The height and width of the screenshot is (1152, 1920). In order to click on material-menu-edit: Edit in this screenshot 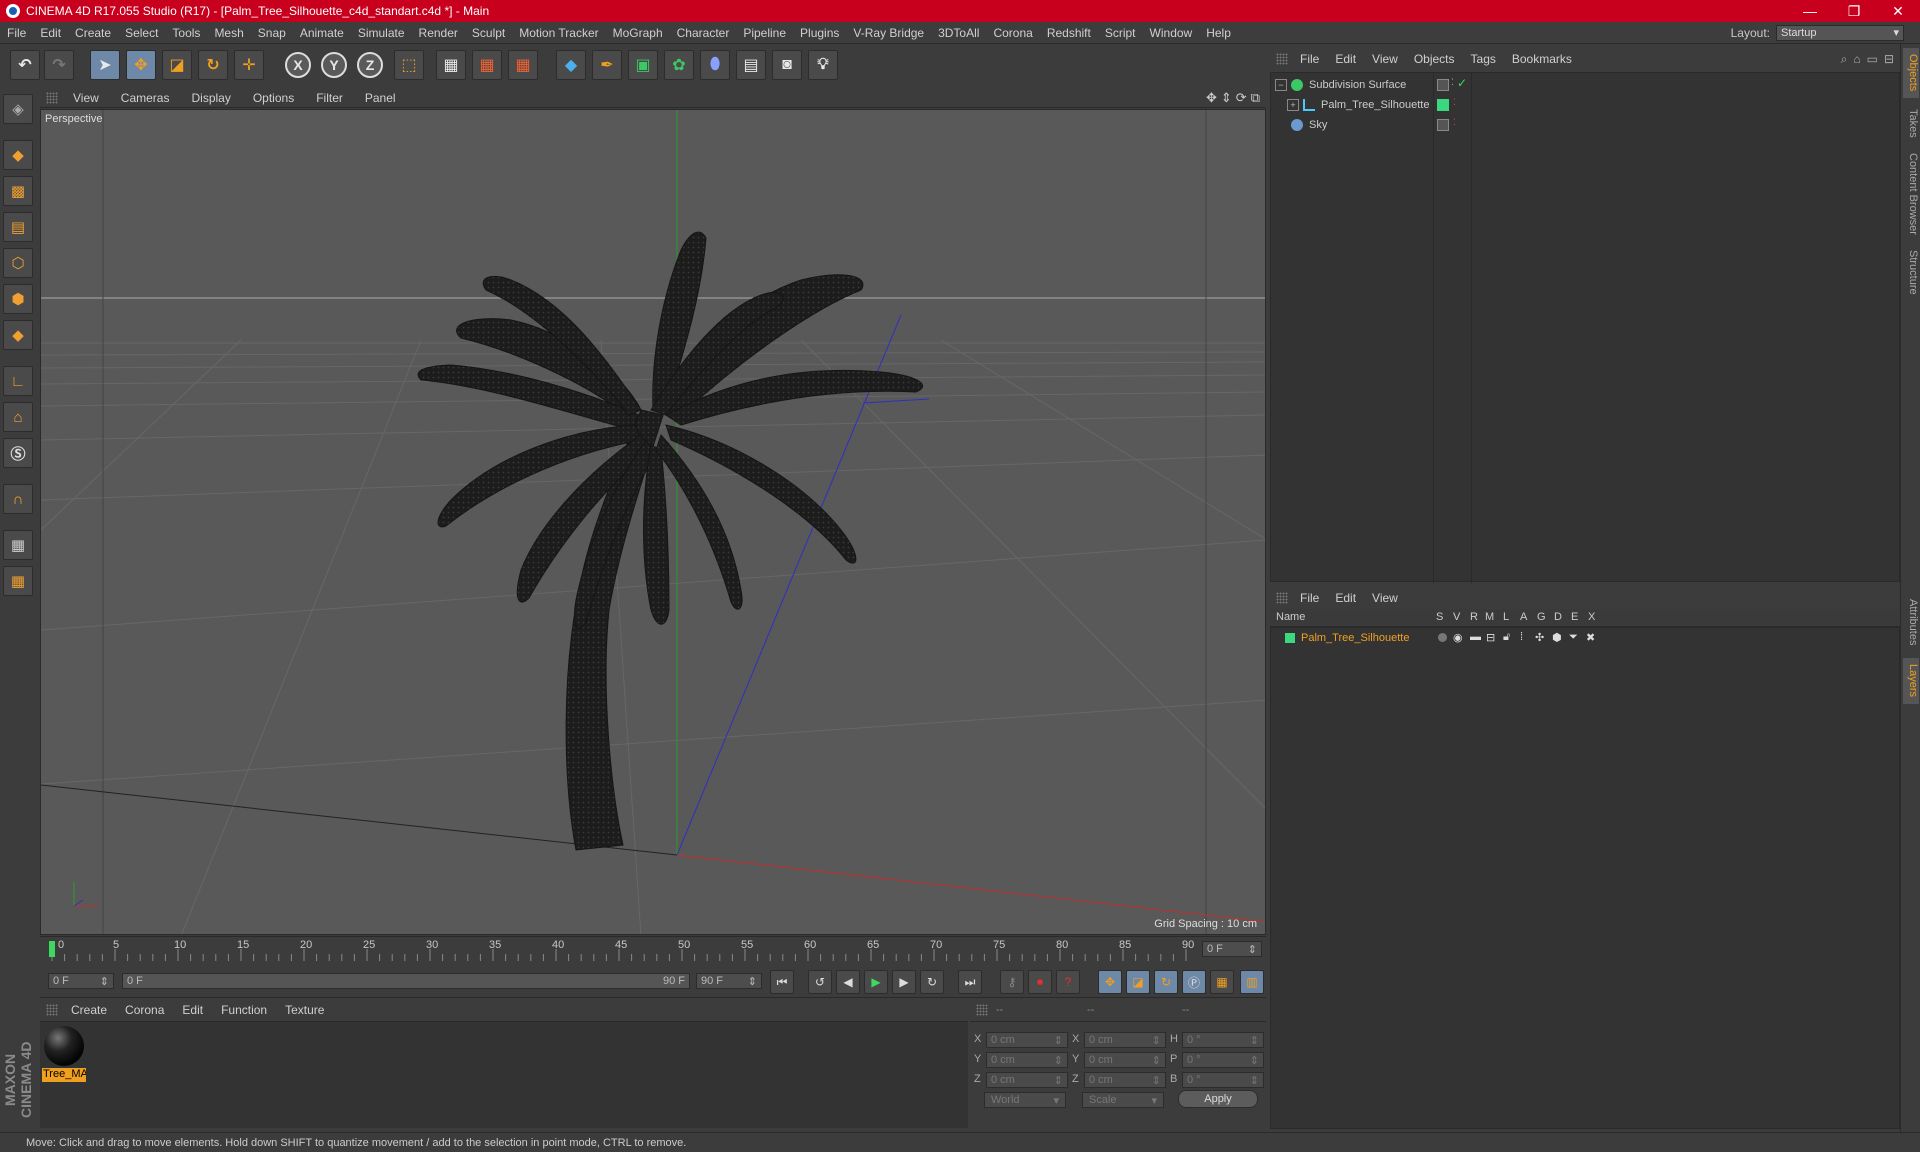, I will do `click(192, 1010)`.